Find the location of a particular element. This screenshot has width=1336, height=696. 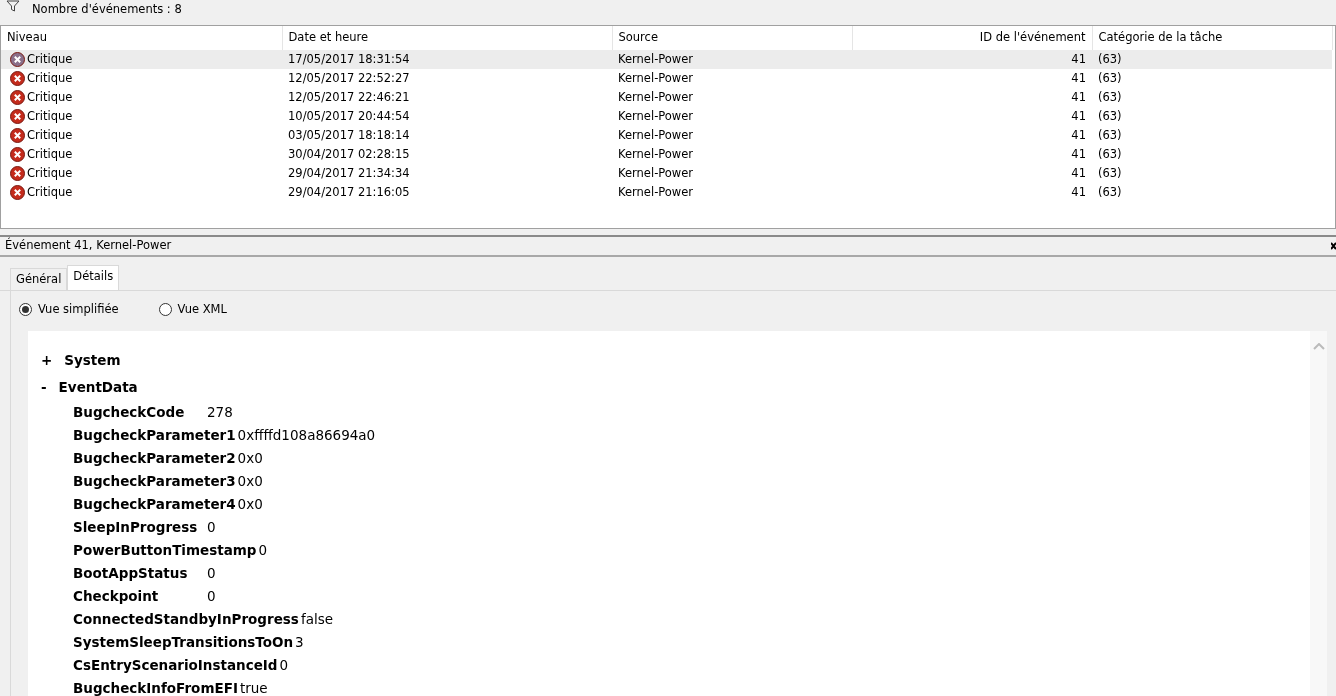

date-cell-text: 29/04/2017 21:34:34 is located at coordinates (349, 173).